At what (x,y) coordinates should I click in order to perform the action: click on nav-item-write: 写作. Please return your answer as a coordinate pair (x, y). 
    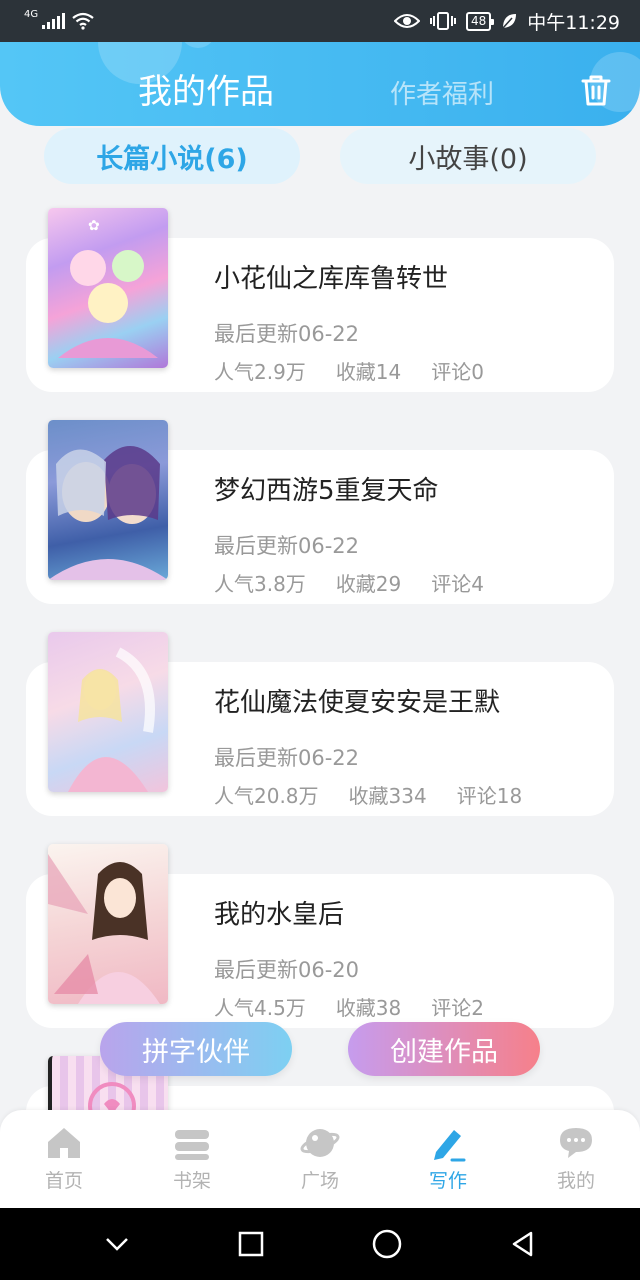
    Looking at the image, I should click on (448, 1159).